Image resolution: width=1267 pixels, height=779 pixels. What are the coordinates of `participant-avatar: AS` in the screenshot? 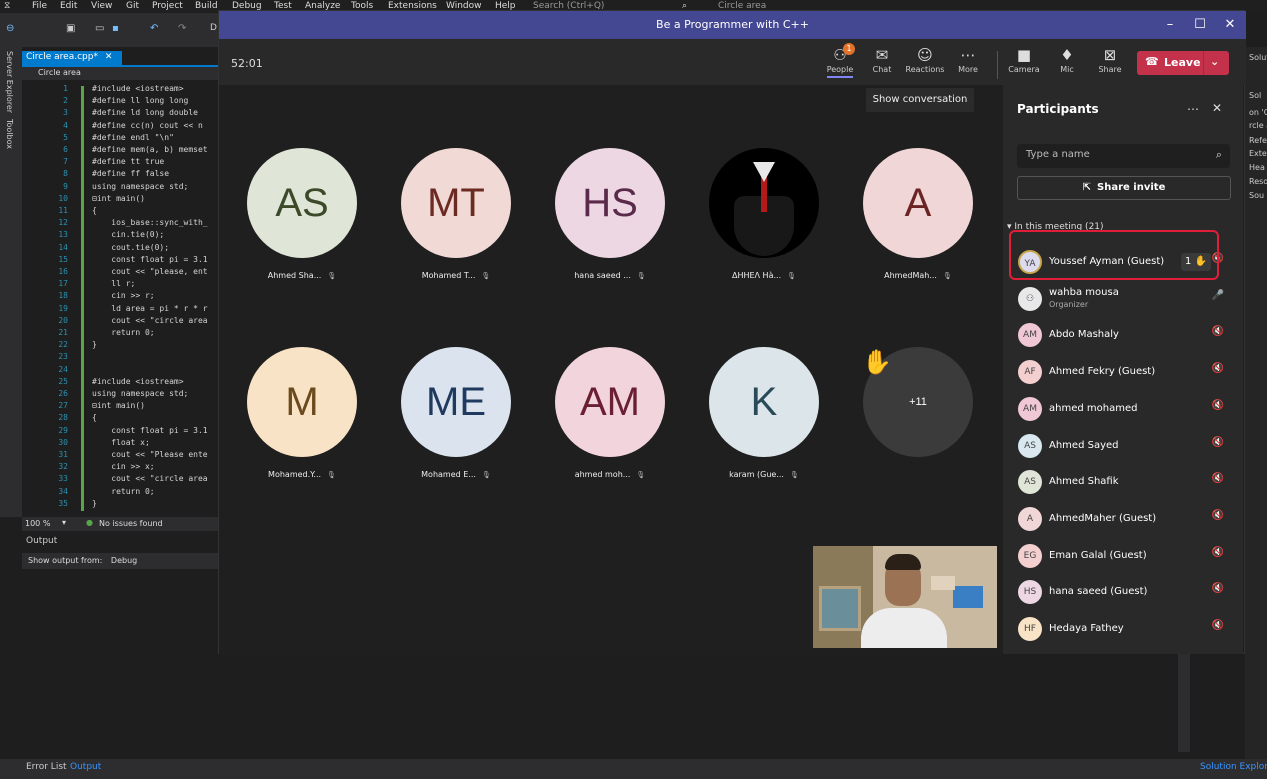 It's located at (302, 203).